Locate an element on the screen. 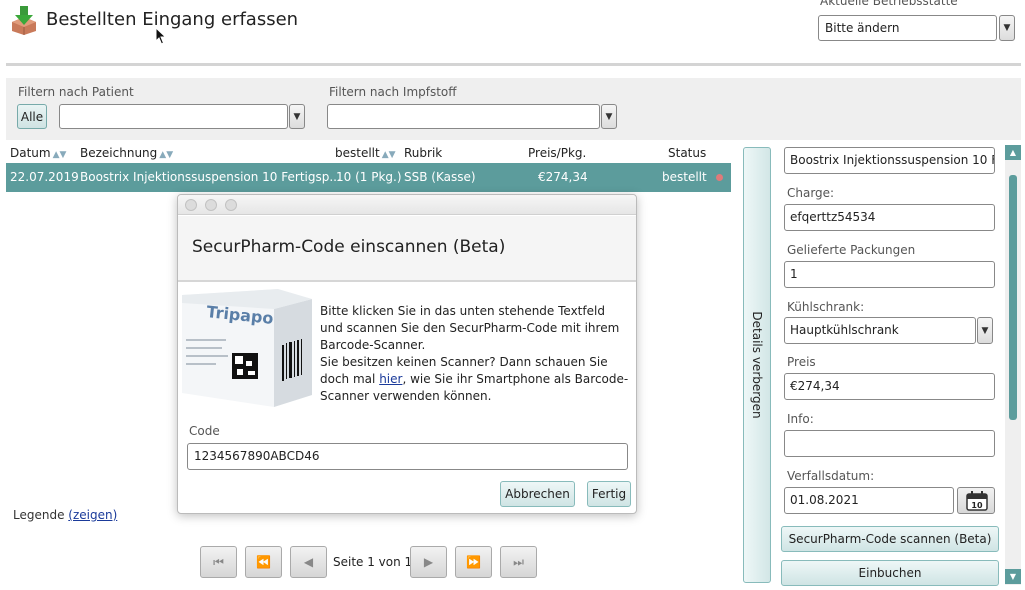 The image size is (1025, 590). column-header-status: Status is located at coordinates (687, 153).